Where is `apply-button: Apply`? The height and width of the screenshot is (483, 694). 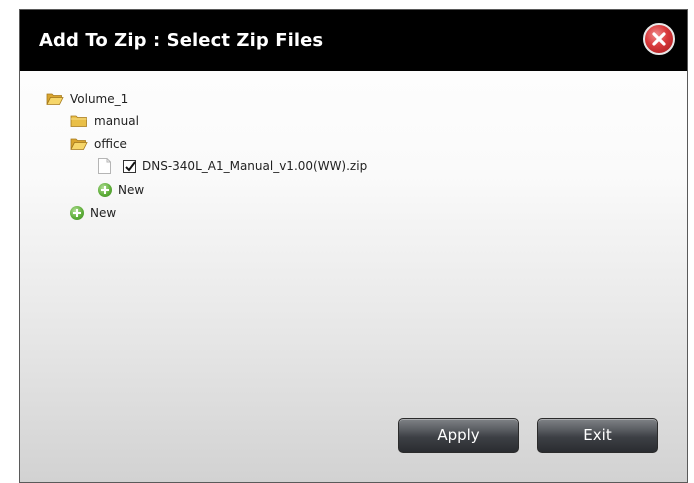
apply-button: Apply is located at coordinates (458, 435).